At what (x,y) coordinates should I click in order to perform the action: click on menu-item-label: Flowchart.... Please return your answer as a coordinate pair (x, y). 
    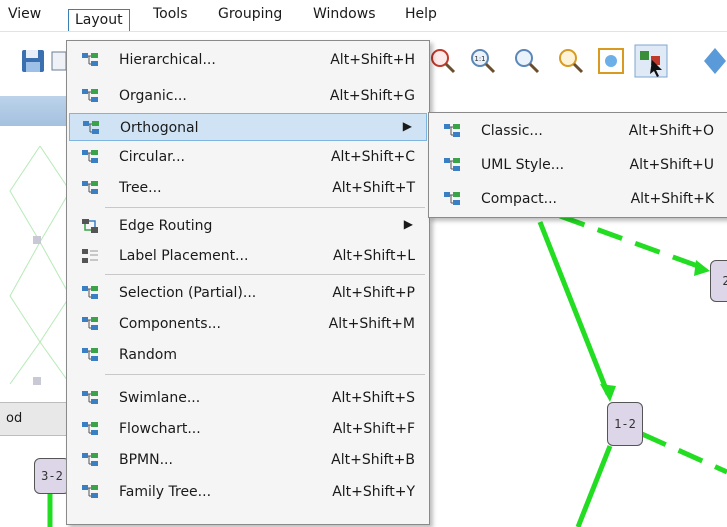
    Looking at the image, I should click on (160, 429).